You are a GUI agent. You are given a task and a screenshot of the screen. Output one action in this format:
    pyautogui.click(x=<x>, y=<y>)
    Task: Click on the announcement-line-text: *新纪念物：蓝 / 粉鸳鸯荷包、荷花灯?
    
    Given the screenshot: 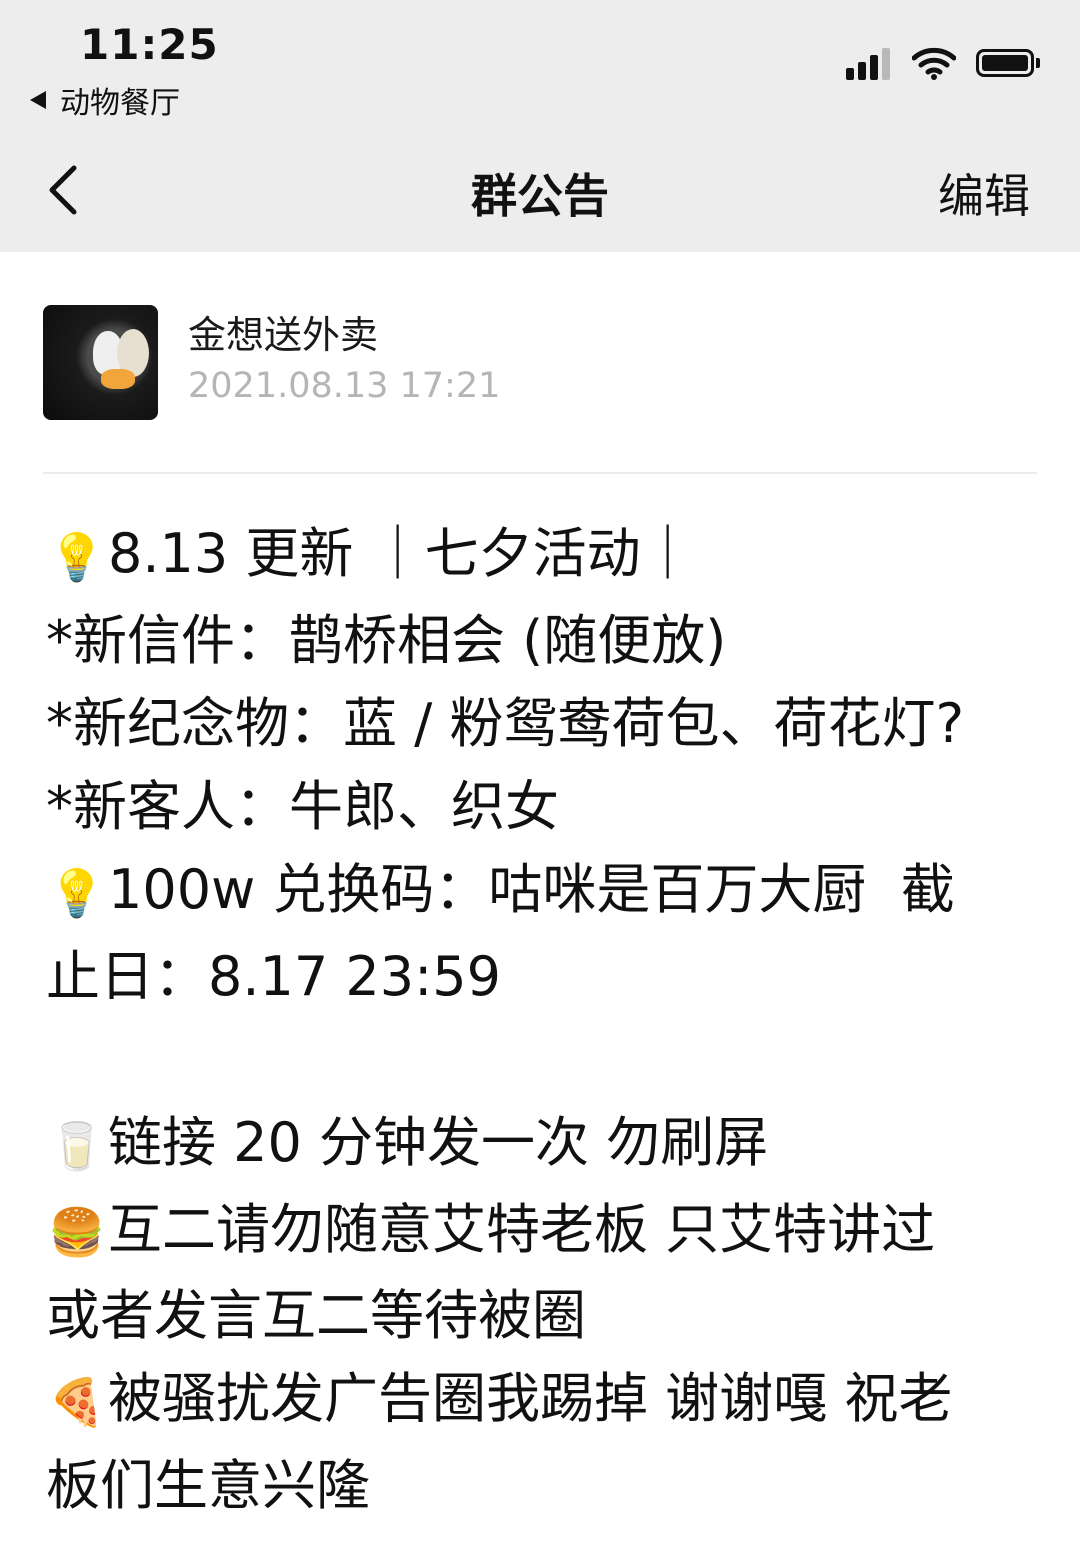 What is the action you would take?
    pyautogui.click(x=505, y=723)
    